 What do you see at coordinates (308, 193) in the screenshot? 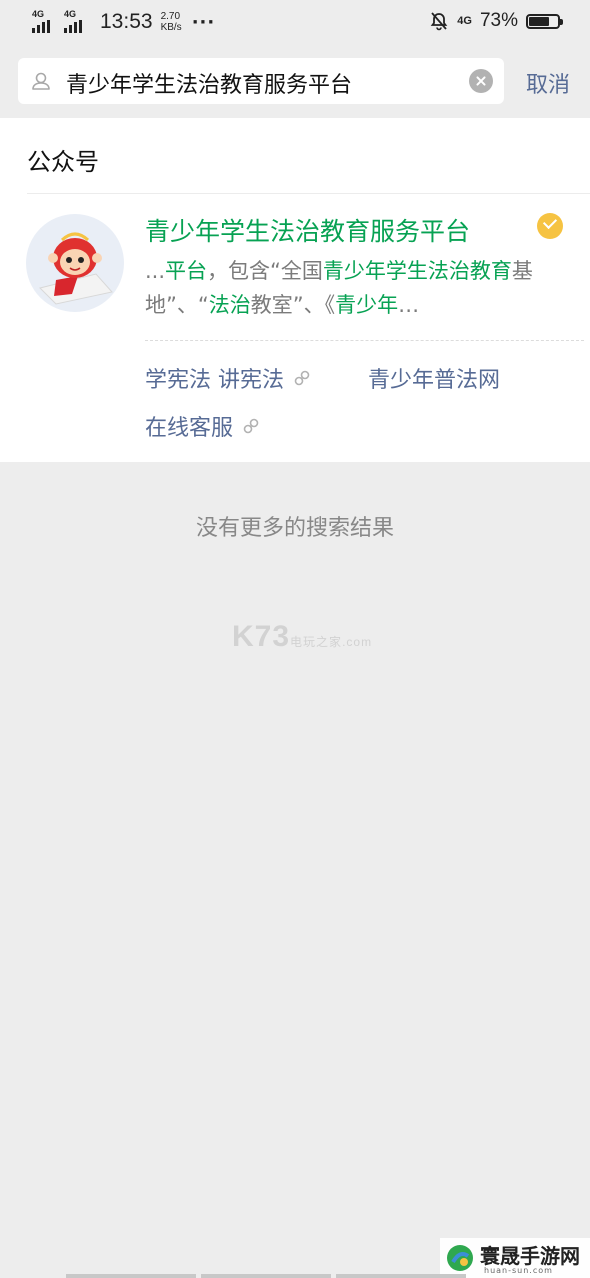
I see `divider` at bounding box center [308, 193].